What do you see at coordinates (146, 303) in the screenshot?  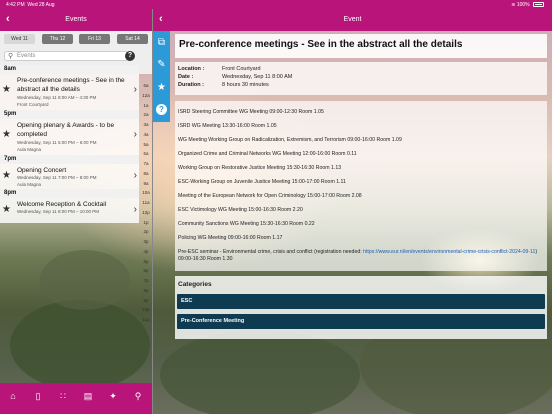 I see `time-index-item: 9p` at bounding box center [146, 303].